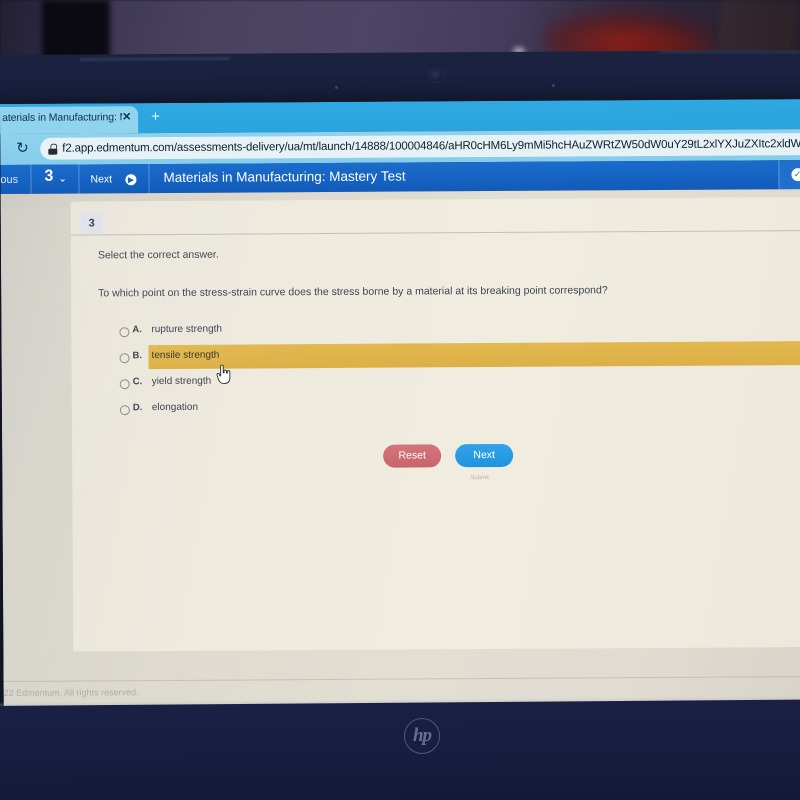  Describe the element at coordinates (224, 374) in the screenshot. I see `mouse-cursor-pointer` at that location.